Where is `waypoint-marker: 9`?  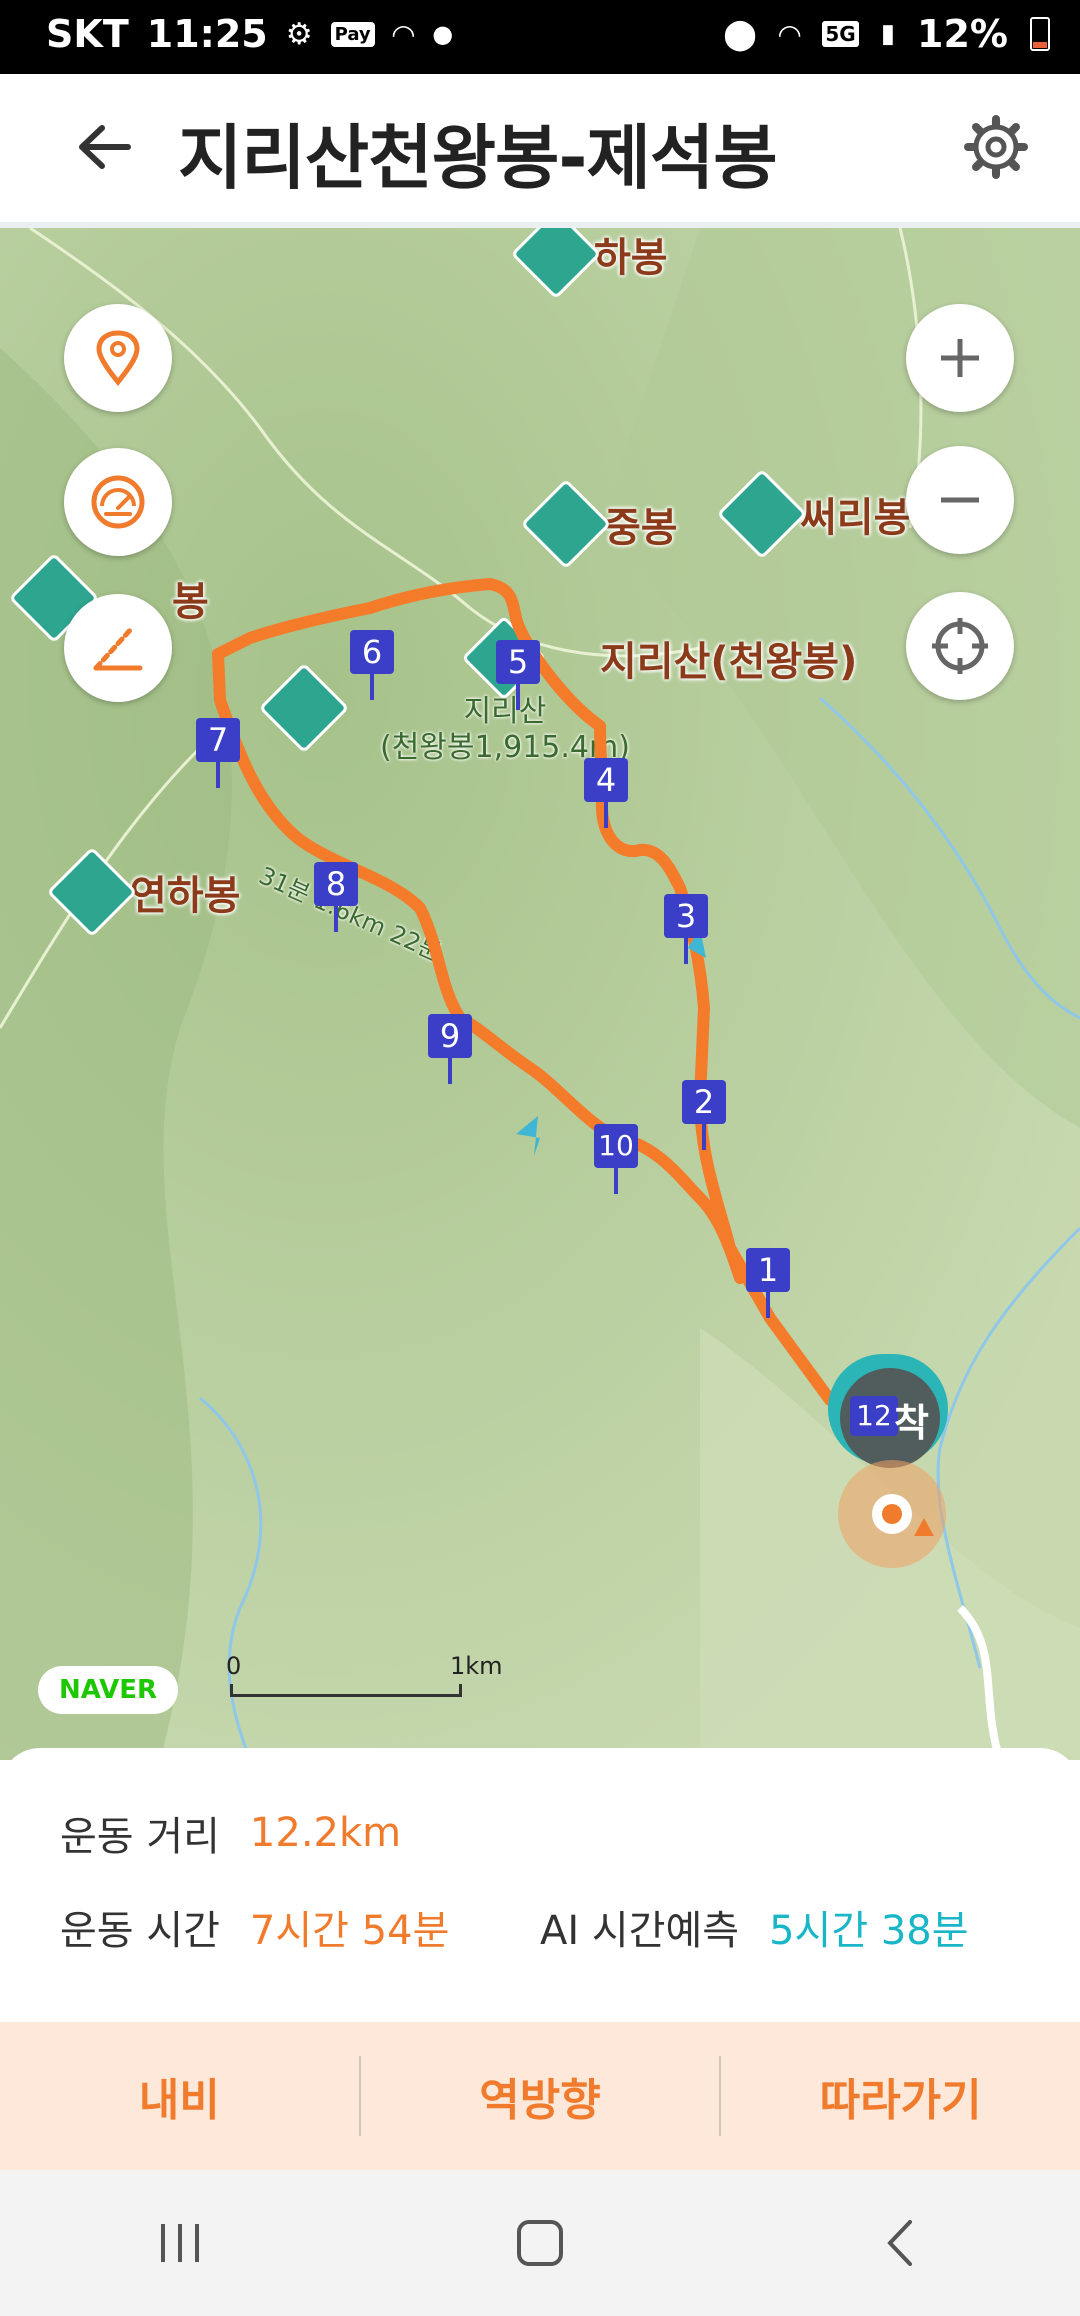
waypoint-marker: 9 is located at coordinates (450, 1049).